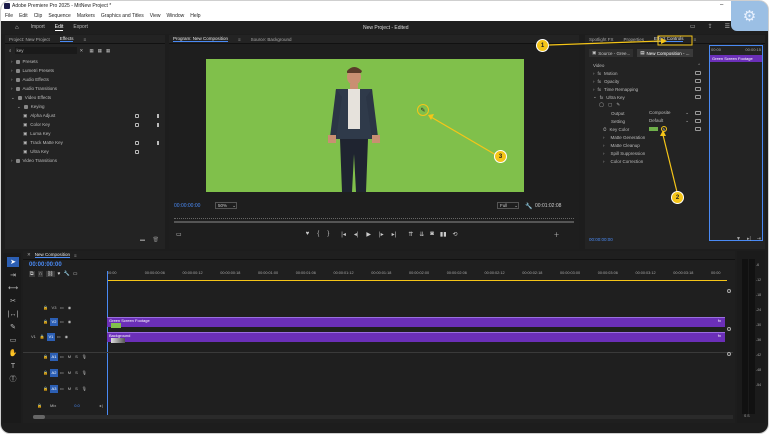 The width and height of the screenshot is (769, 434). Describe the element at coordinates (560, 114) in the screenshot. I see `annotation-overlay` at that location.